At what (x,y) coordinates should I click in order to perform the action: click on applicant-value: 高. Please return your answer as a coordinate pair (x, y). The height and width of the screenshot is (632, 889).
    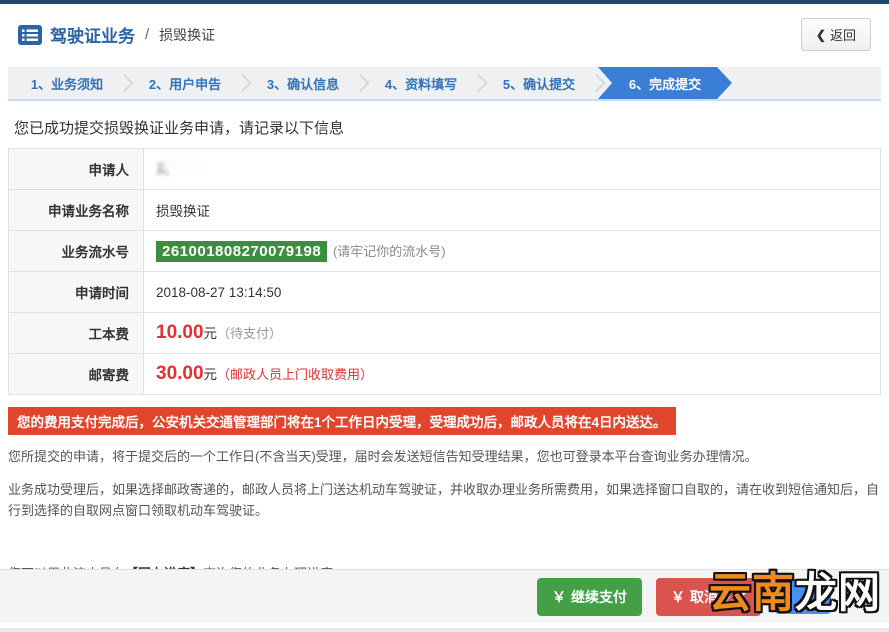
    Looking at the image, I should click on (512, 169).